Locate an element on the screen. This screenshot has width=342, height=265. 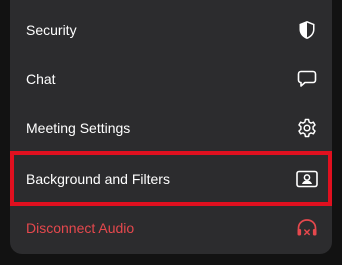
menu-item-label: Disconnect Audio is located at coordinates (80, 228).